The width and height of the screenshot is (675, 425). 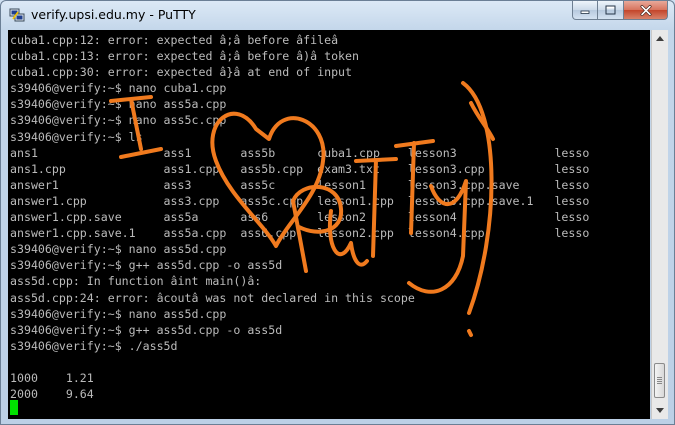 I want to click on putty-icon, so click(x=17, y=15).